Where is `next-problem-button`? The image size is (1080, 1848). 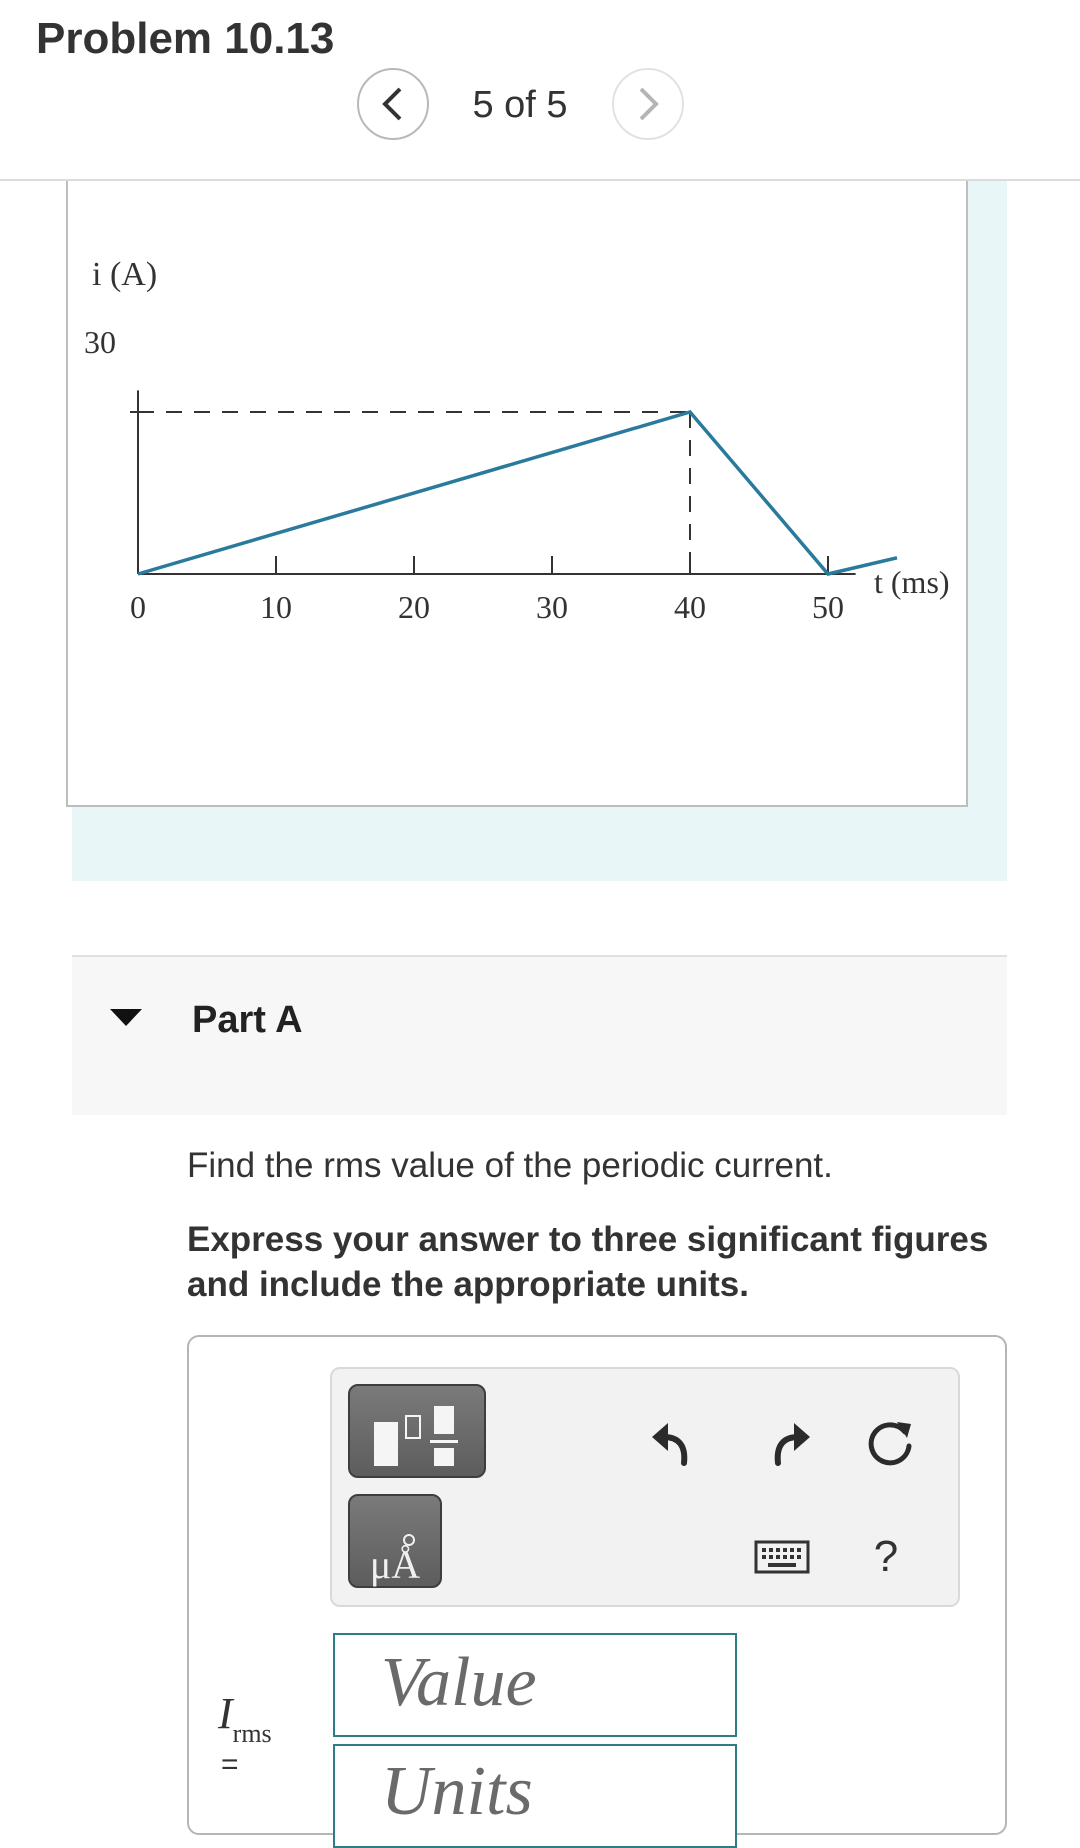 next-problem-button is located at coordinates (648, 104).